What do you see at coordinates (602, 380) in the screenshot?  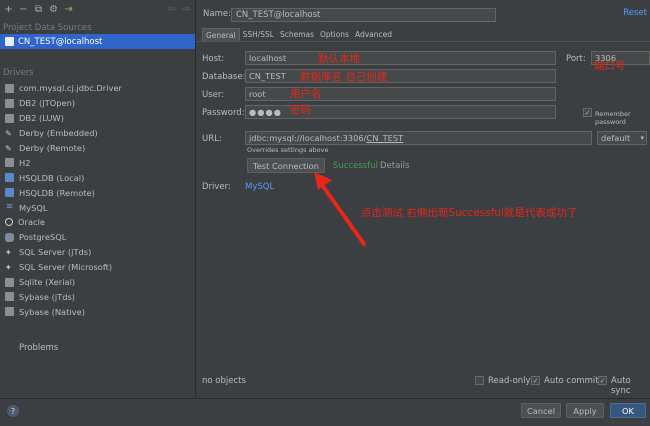 I see `auto-sync-checkbox: ✓` at bounding box center [602, 380].